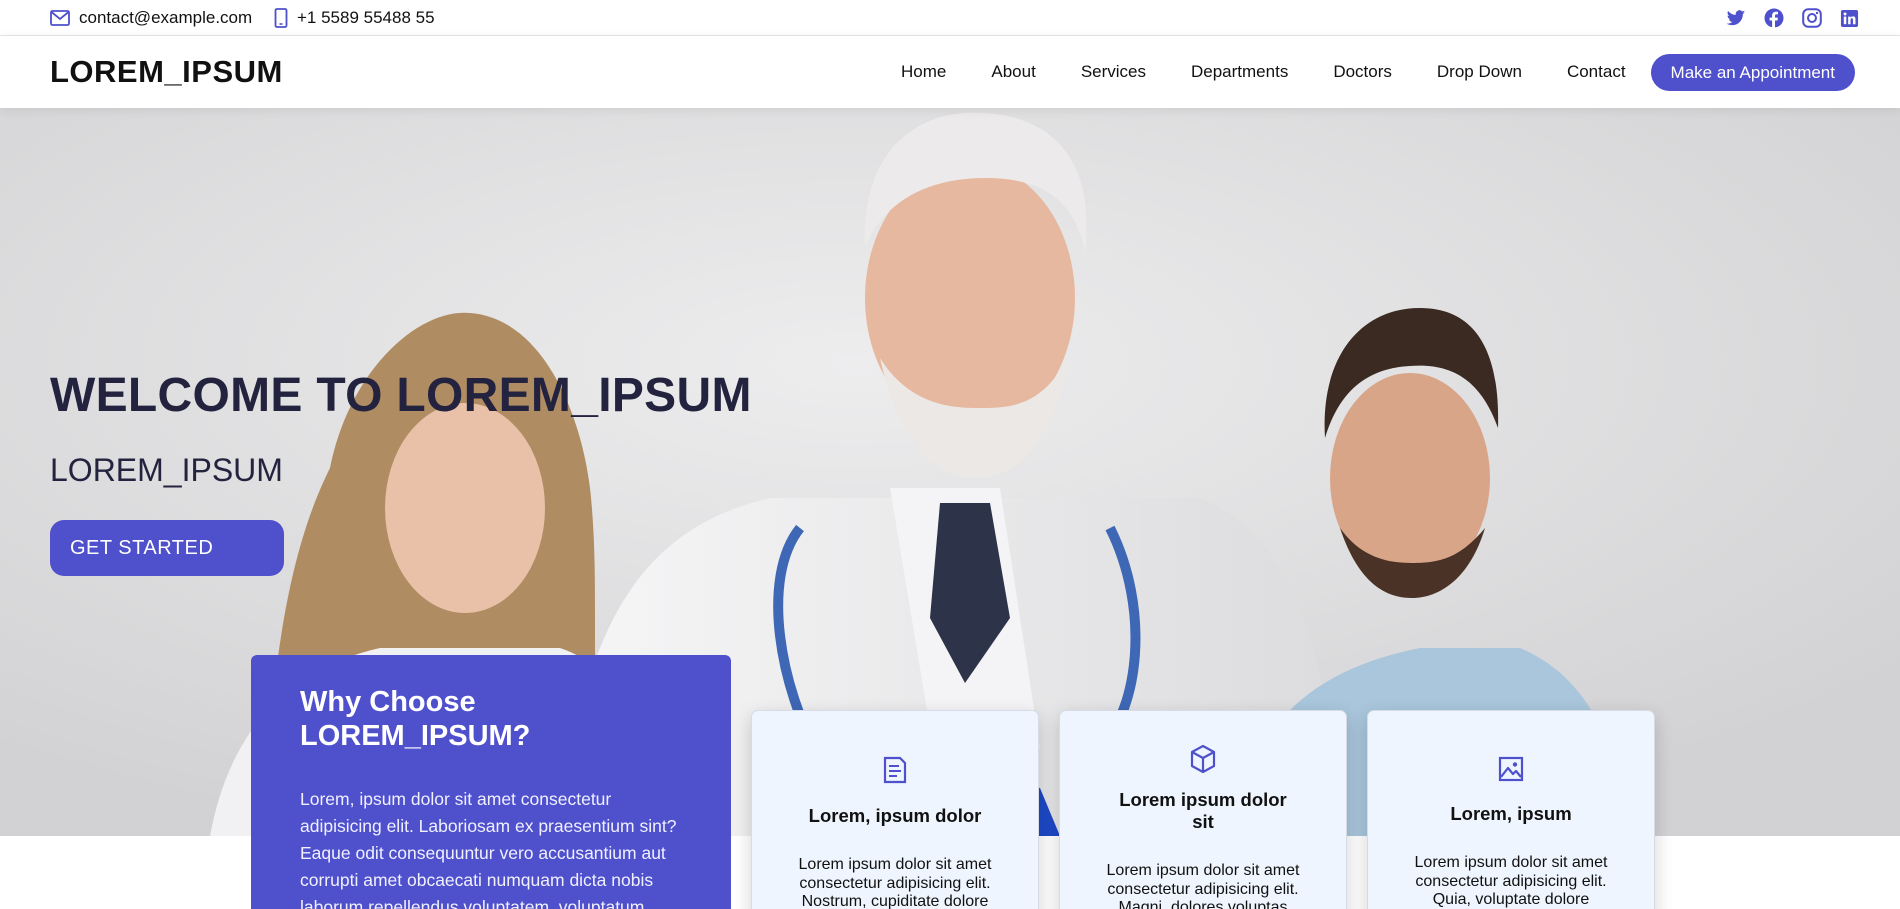 This screenshot has width=1900, height=909. Describe the element at coordinates (1511, 769) in the screenshot. I see `image-icon` at that location.